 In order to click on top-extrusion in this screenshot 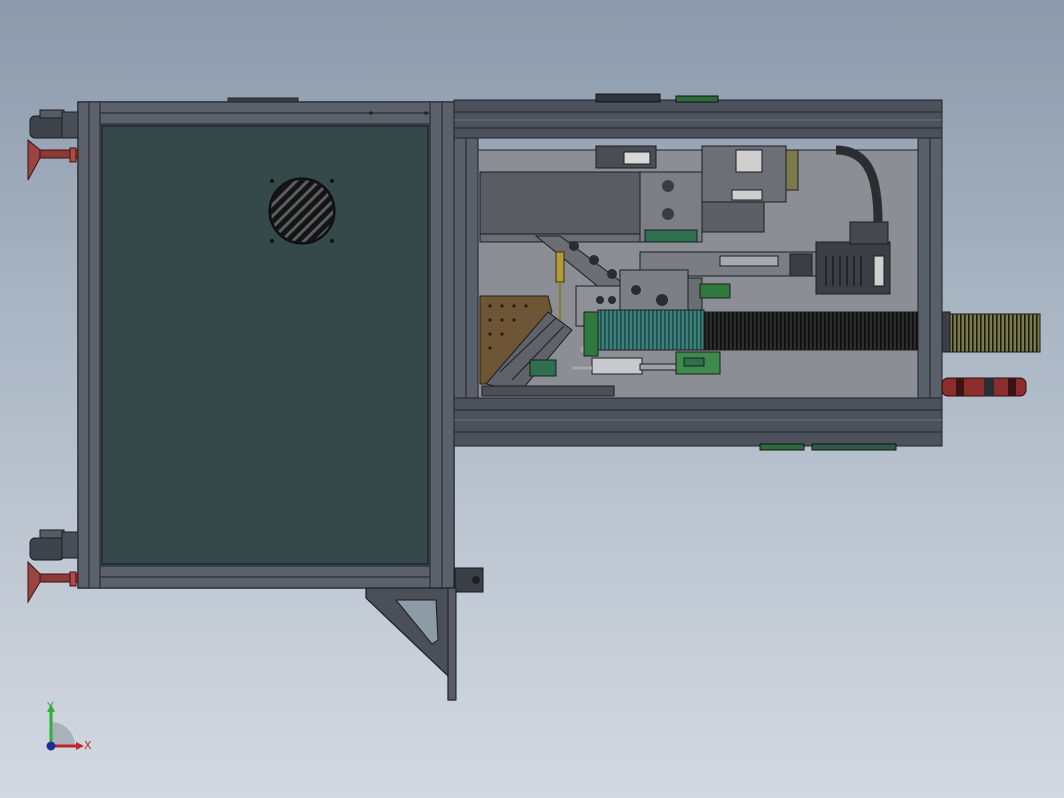, I will do `click(698, 119)`.